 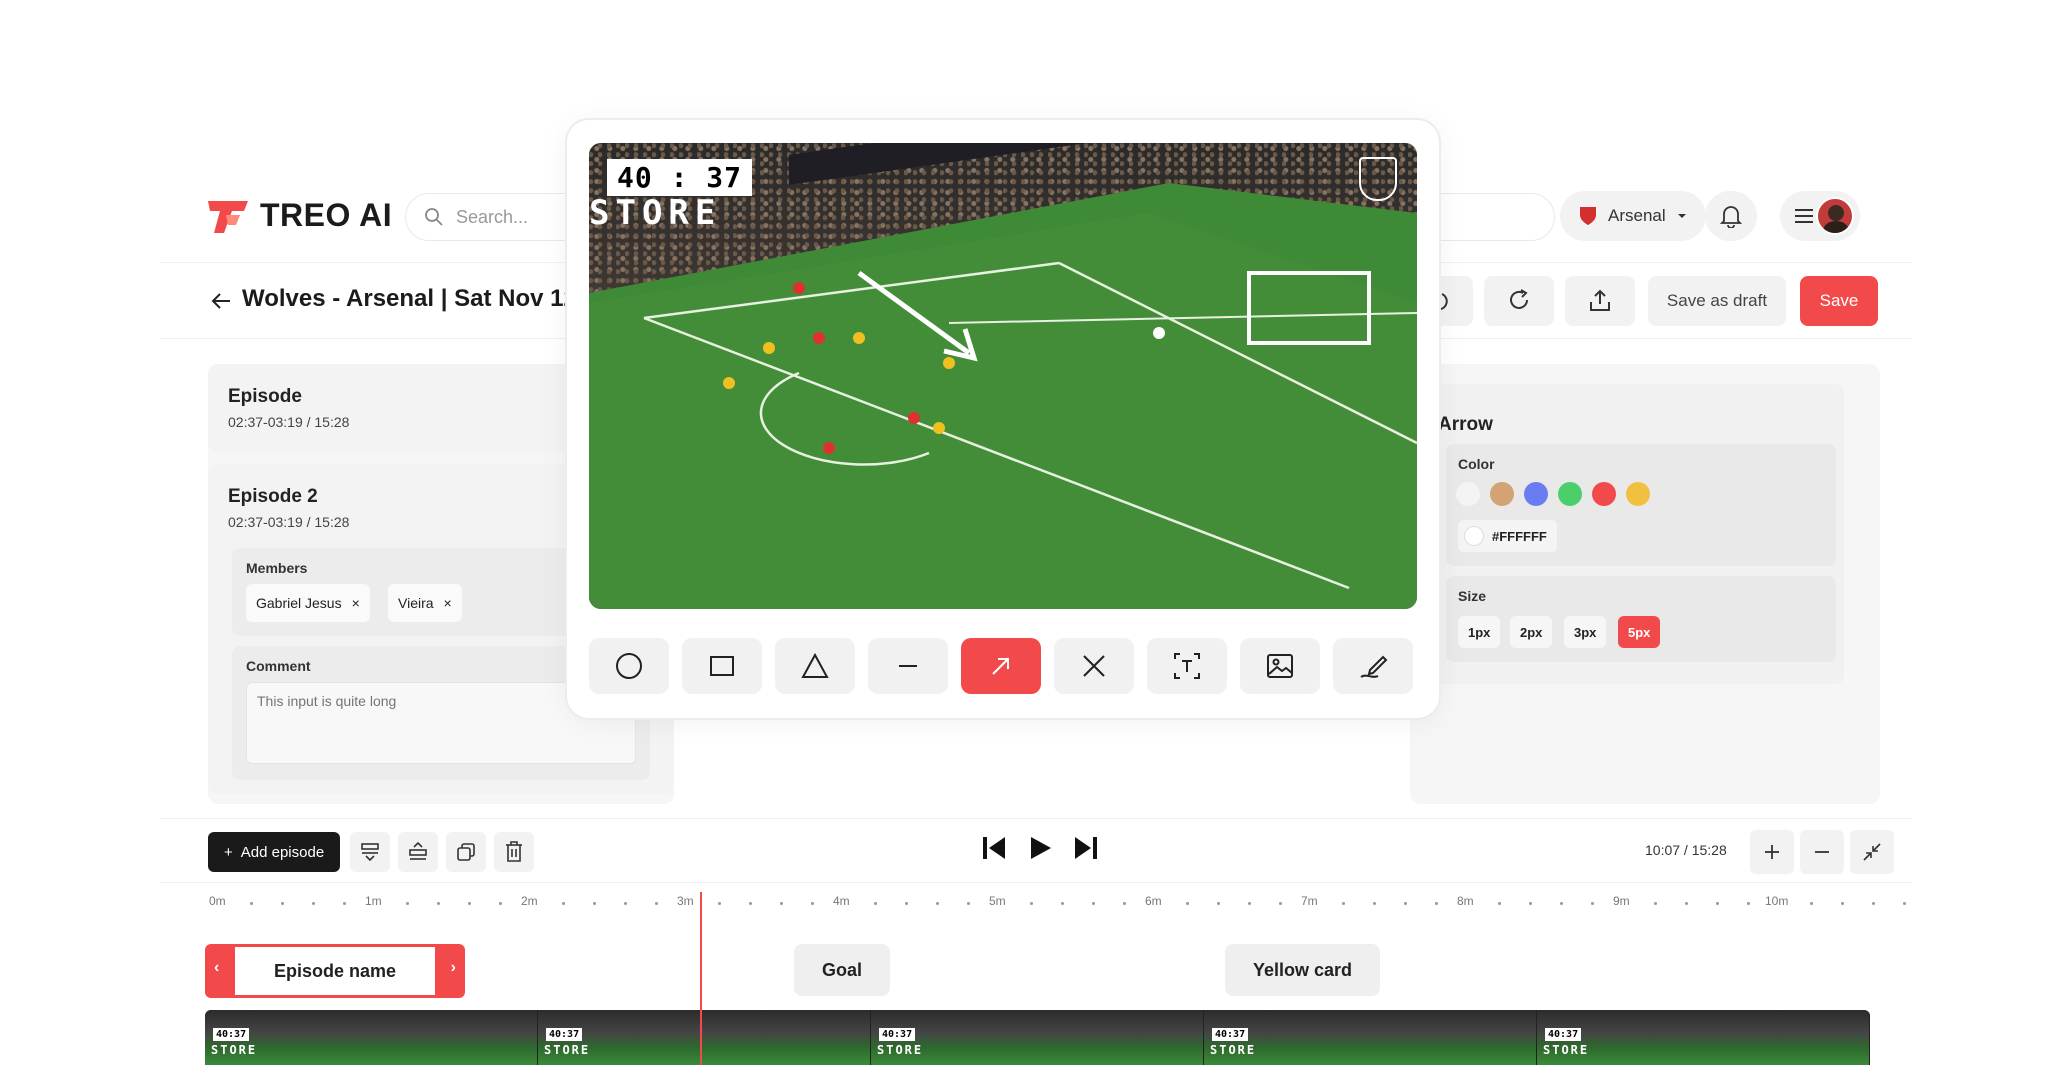 I want to click on episode-clip: ‹ Episode name ›, so click(x=335, y=971).